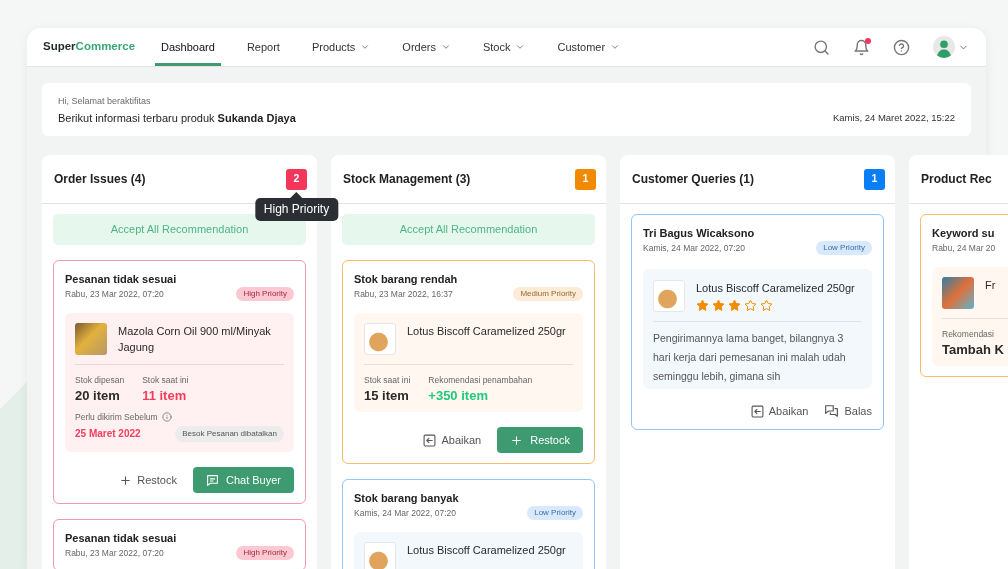 The width and height of the screenshot is (1008, 569). Describe the element at coordinates (821, 47) in the screenshot. I see `search-icon` at that location.